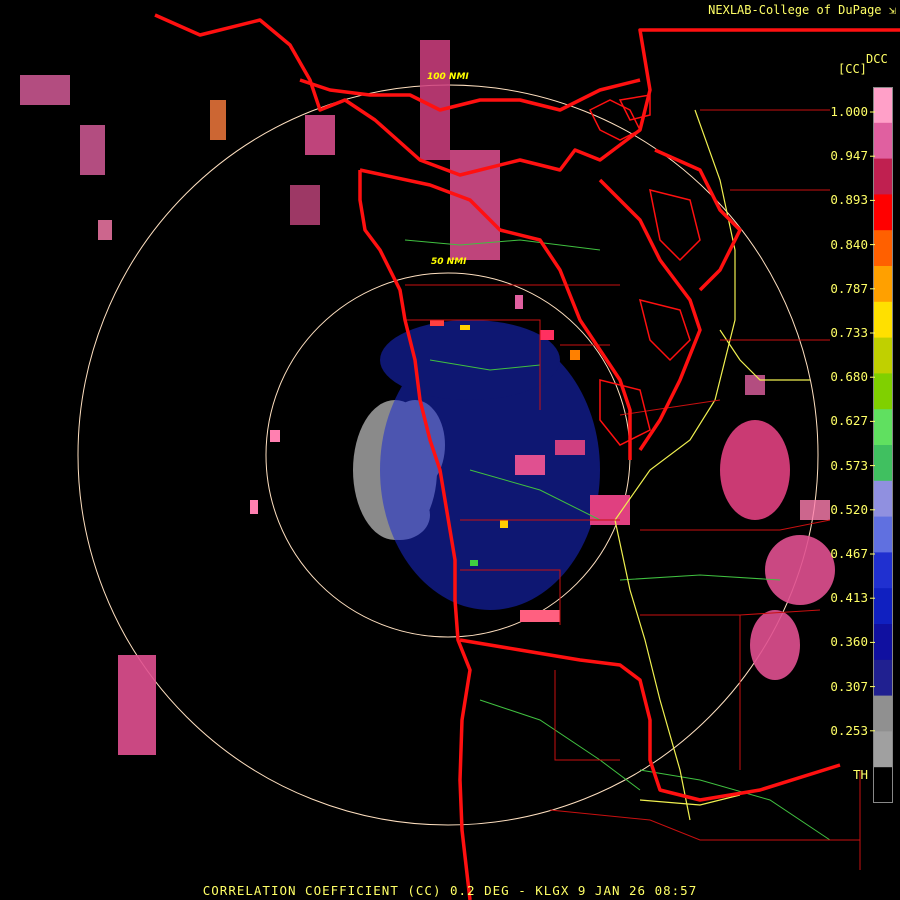  What do you see at coordinates (449, 262) in the screenshot?
I see `range-ring-label-50: 50 NMI` at bounding box center [449, 262].